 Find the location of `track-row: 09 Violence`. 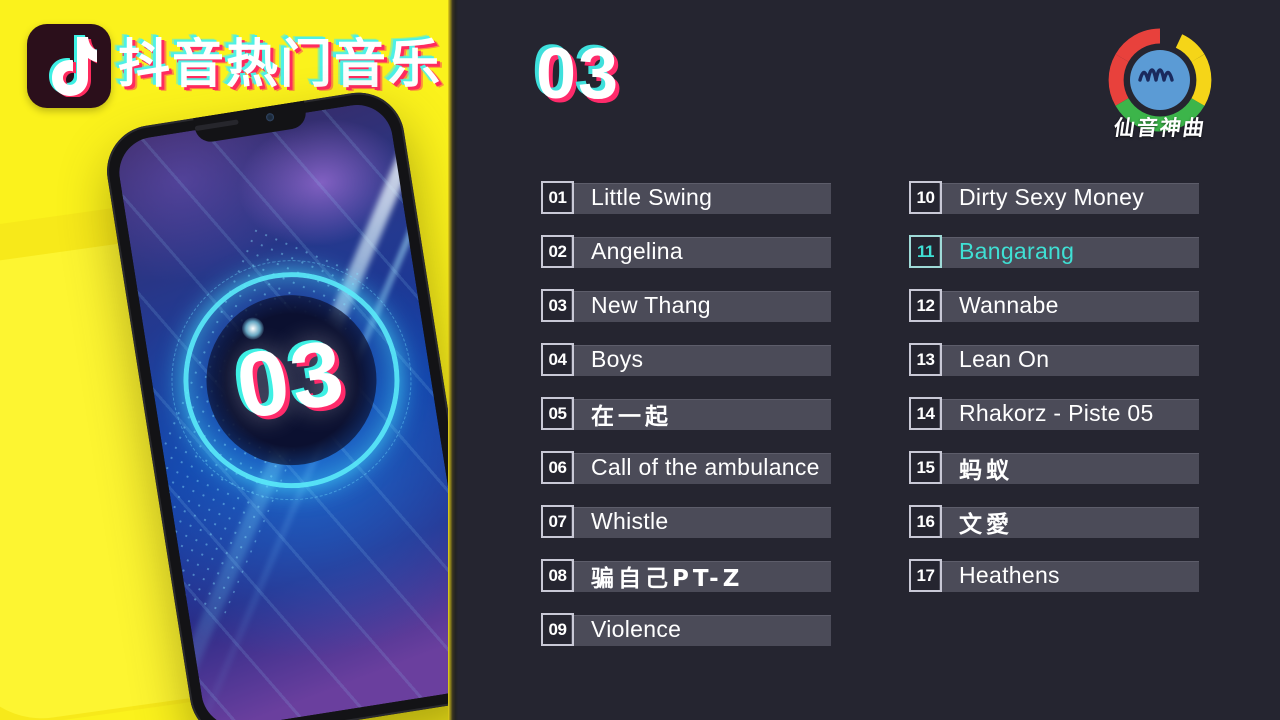

track-row: 09 Violence is located at coordinates (686, 629).